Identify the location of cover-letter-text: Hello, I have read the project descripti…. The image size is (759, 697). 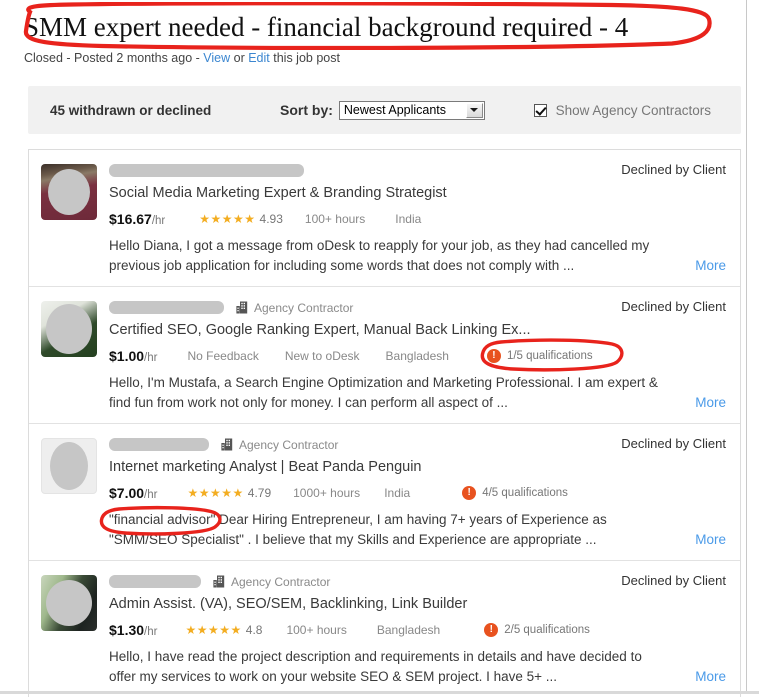
(417, 667).